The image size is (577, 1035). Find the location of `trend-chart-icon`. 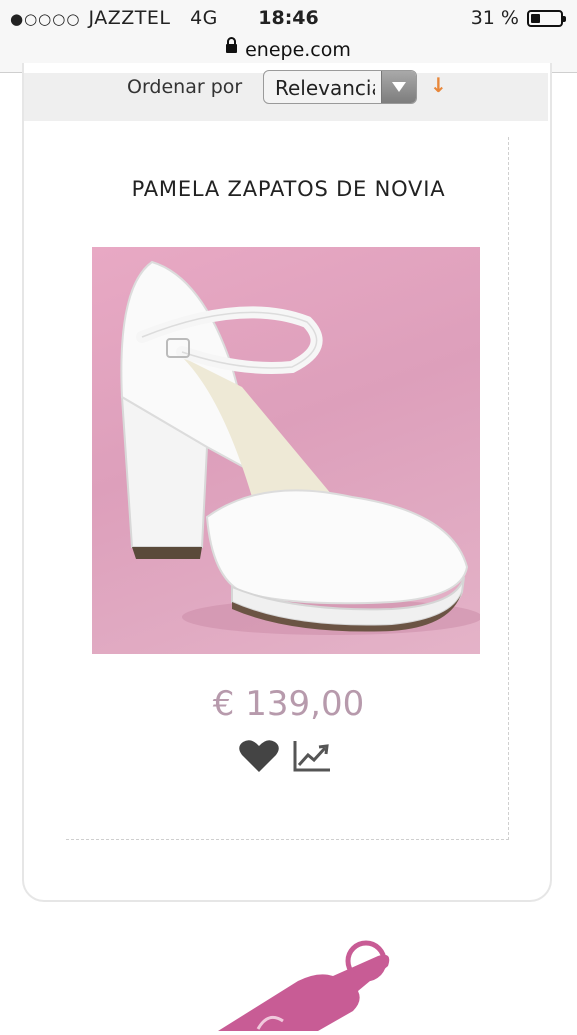

trend-chart-icon is located at coordinates (312, 758).